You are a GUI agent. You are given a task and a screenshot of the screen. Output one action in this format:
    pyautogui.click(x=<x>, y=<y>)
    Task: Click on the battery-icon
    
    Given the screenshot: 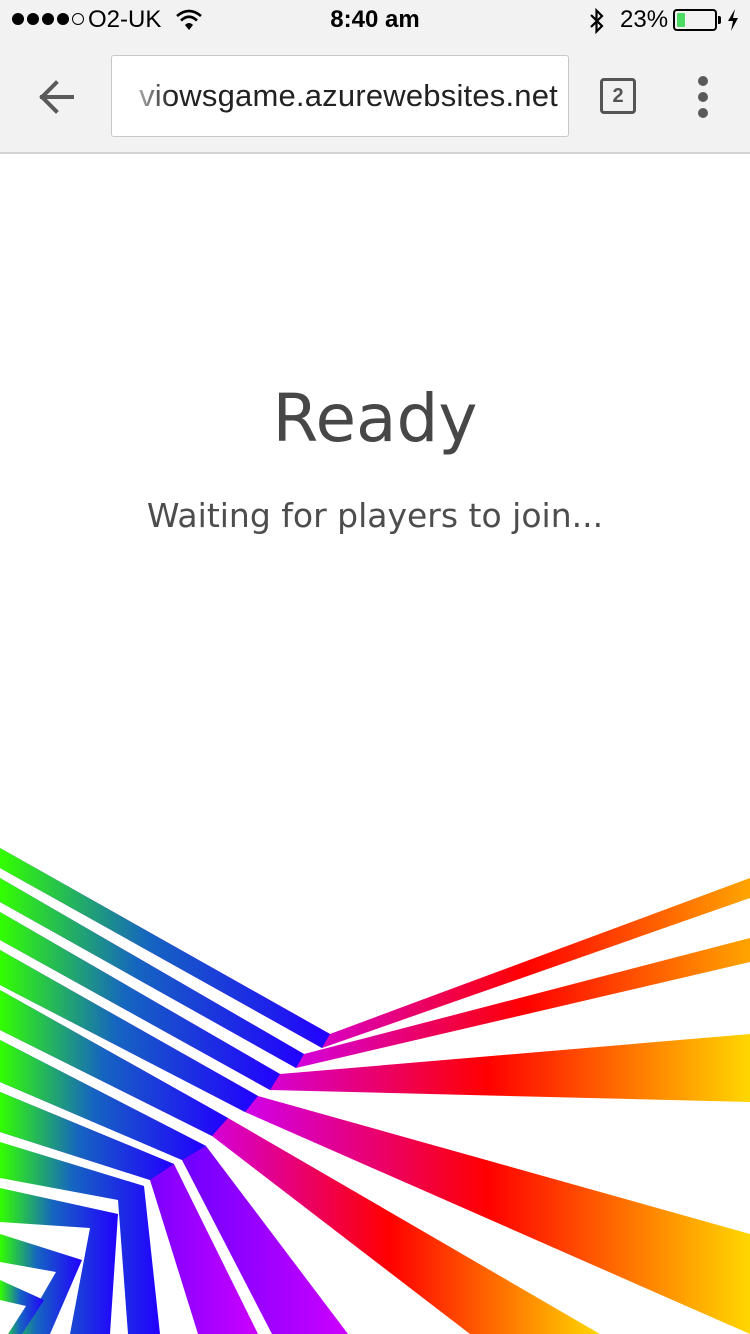 What is the action you would take?
    pyautogui.click(x=697, y=20)
    